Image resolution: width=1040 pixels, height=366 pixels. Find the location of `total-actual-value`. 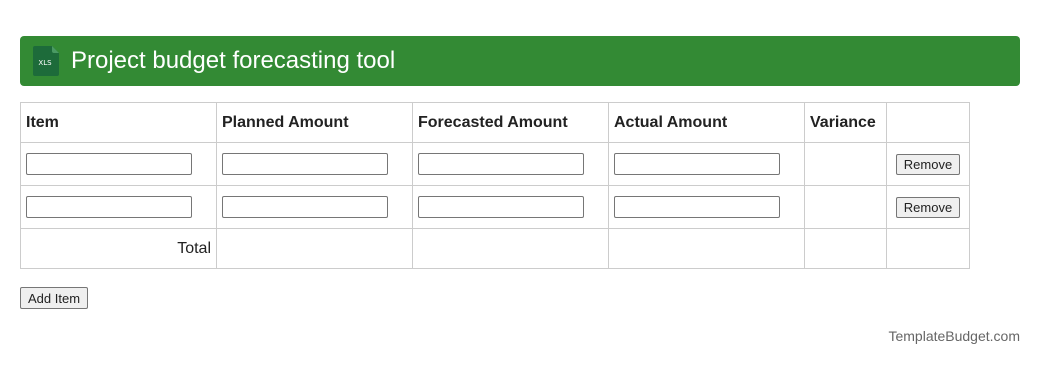

total-actual-value is located at coordinates (706, 248).